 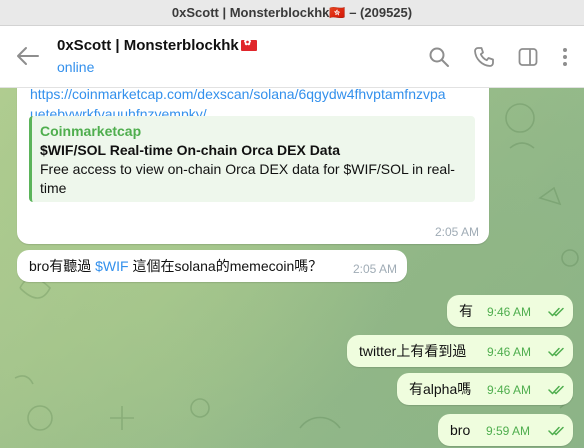 I want to click on message-text: bro, so click(x=460, y=430).